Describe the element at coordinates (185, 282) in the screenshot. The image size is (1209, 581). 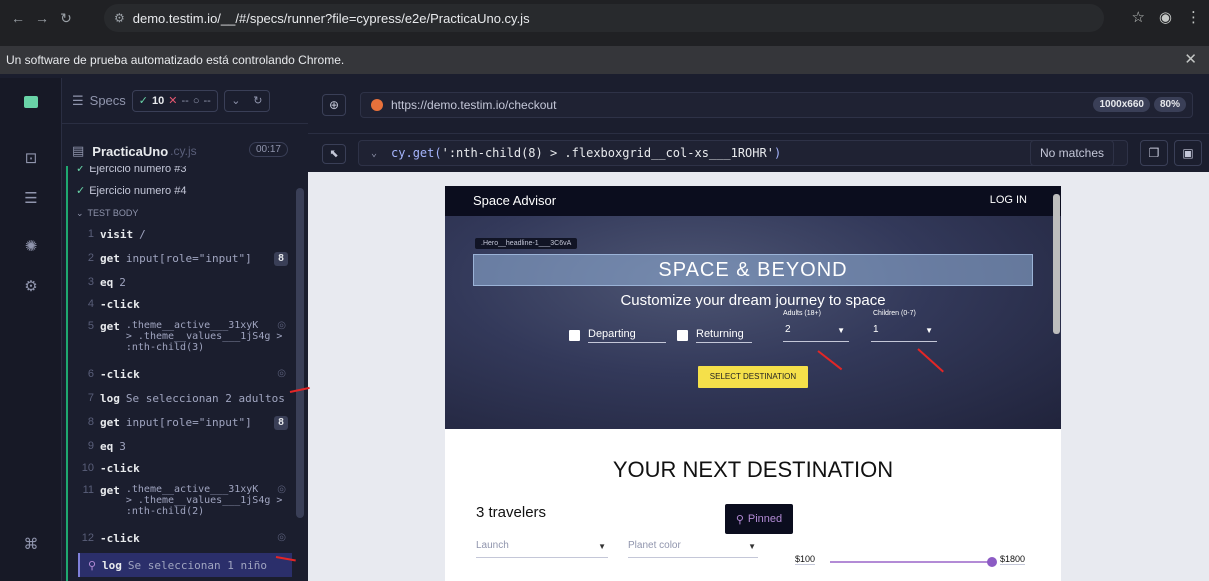
I see `command-row: 3 eq 2` at that location.